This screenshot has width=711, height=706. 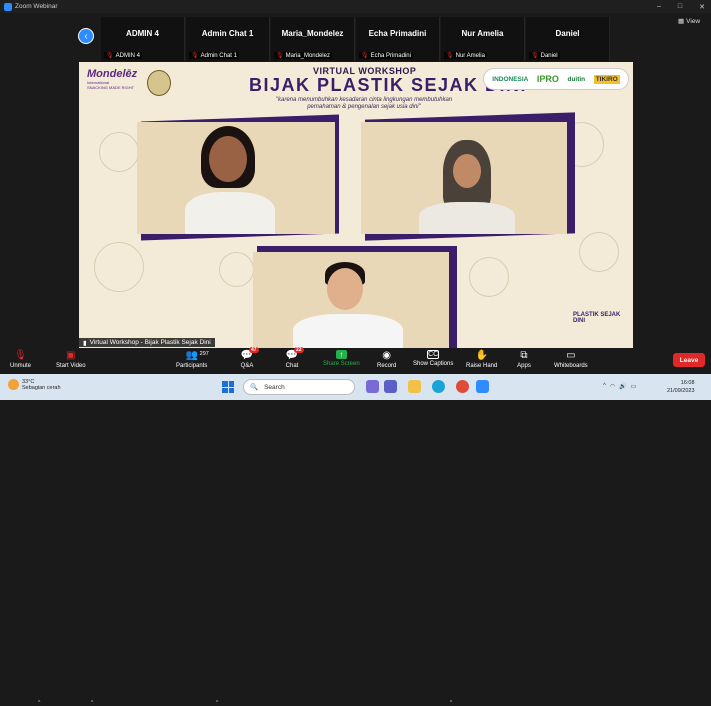 I want to click on signal-icon: ▮, so click(x=85, y=343).